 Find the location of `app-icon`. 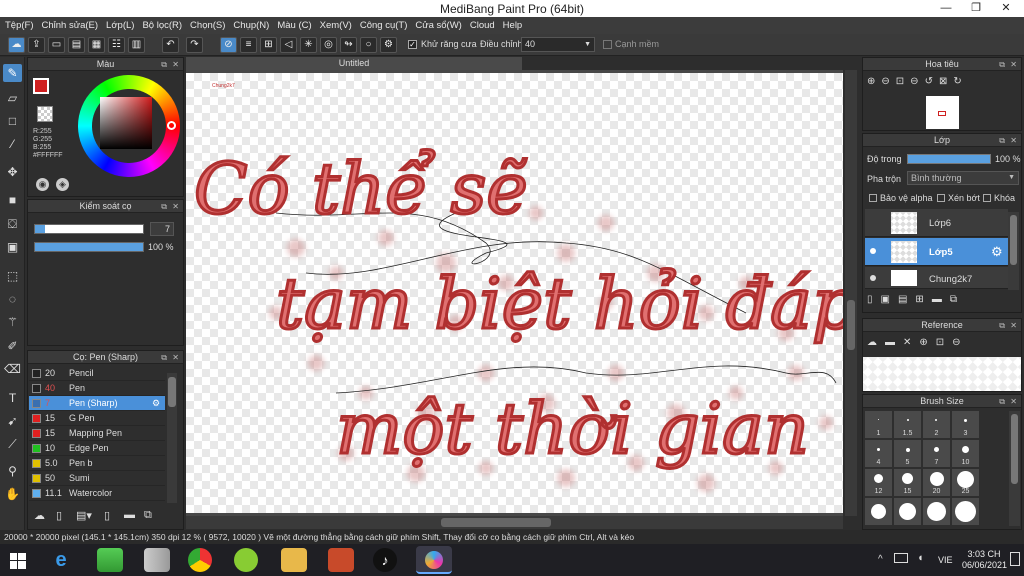

app-icon is located at coordinates (246, 560).